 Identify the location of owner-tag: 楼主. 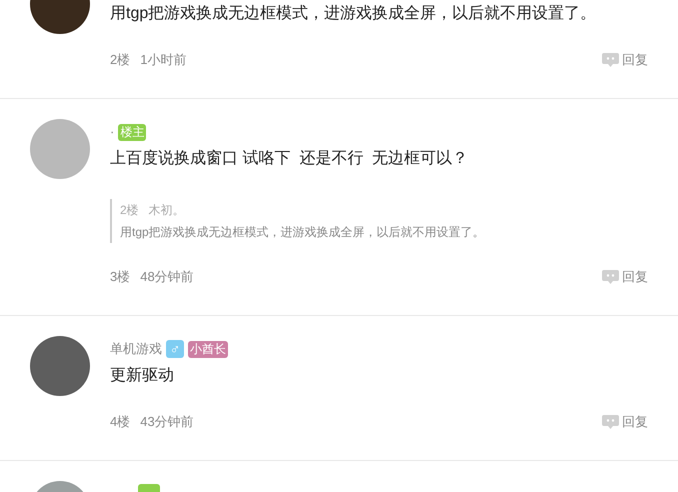
(132, 132).